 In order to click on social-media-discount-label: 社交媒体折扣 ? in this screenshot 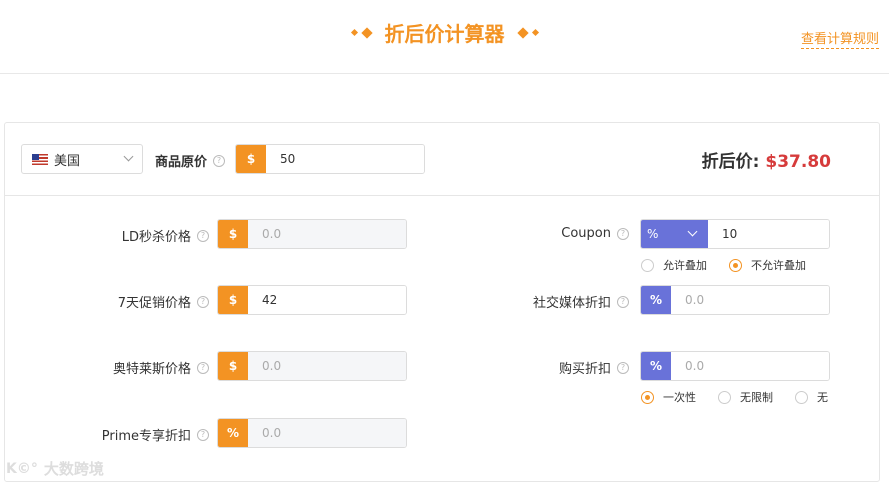, I will do `click(581, 301)`.